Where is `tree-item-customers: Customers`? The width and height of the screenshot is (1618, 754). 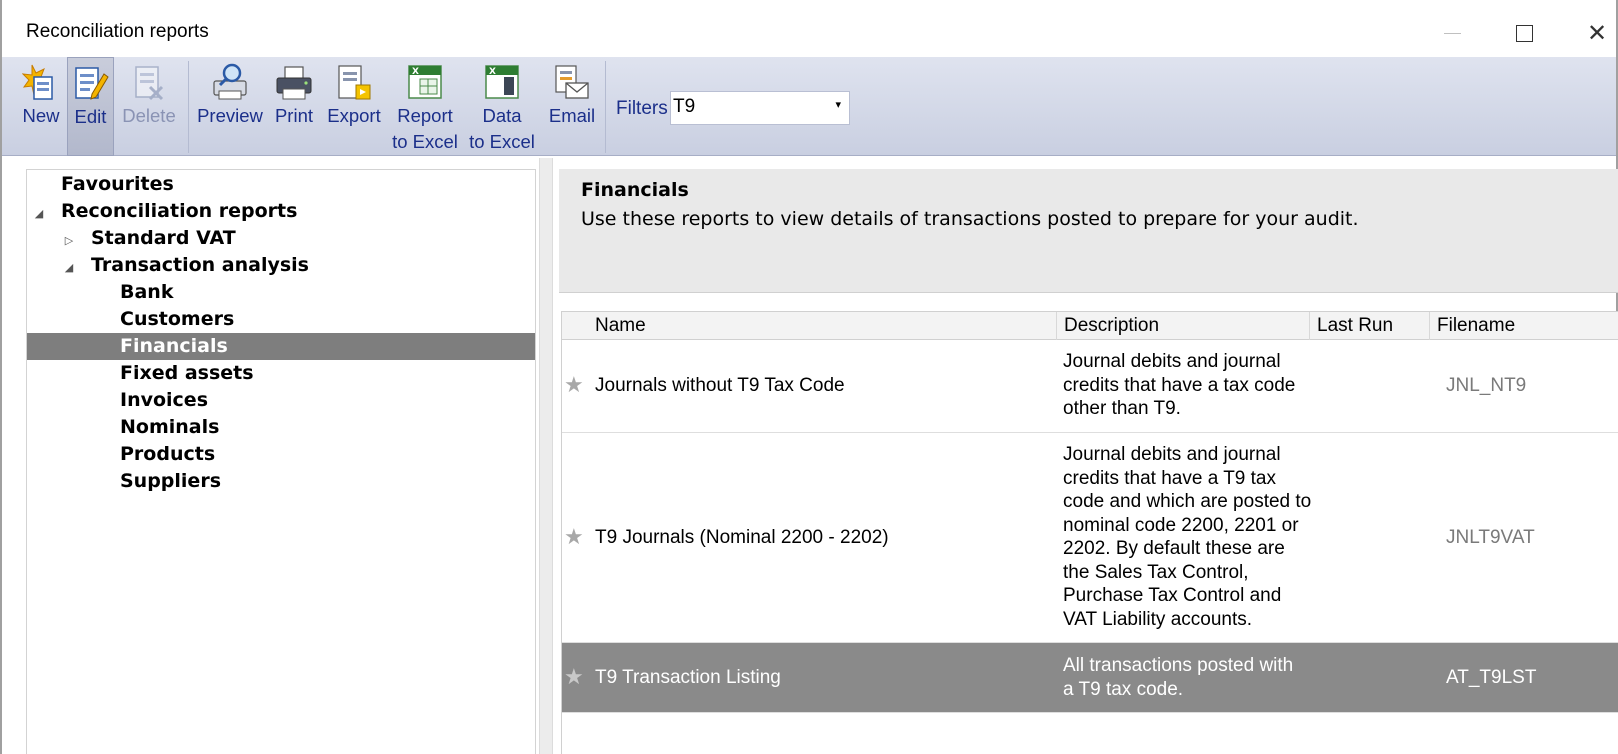
tree-item-customers: Customers is located at coordinates (281, 319).